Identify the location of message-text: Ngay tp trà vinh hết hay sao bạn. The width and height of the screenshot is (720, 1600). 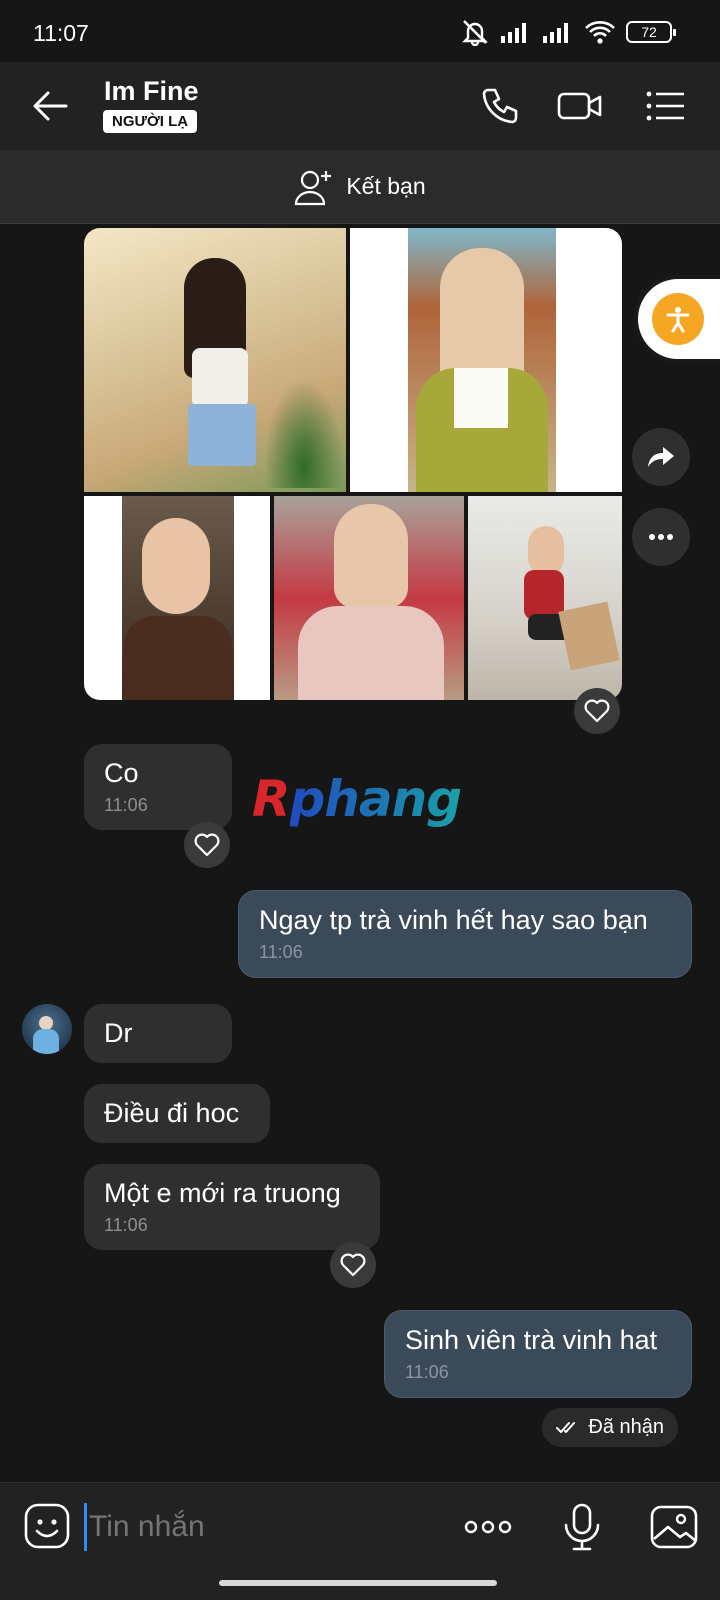
(453, 920).